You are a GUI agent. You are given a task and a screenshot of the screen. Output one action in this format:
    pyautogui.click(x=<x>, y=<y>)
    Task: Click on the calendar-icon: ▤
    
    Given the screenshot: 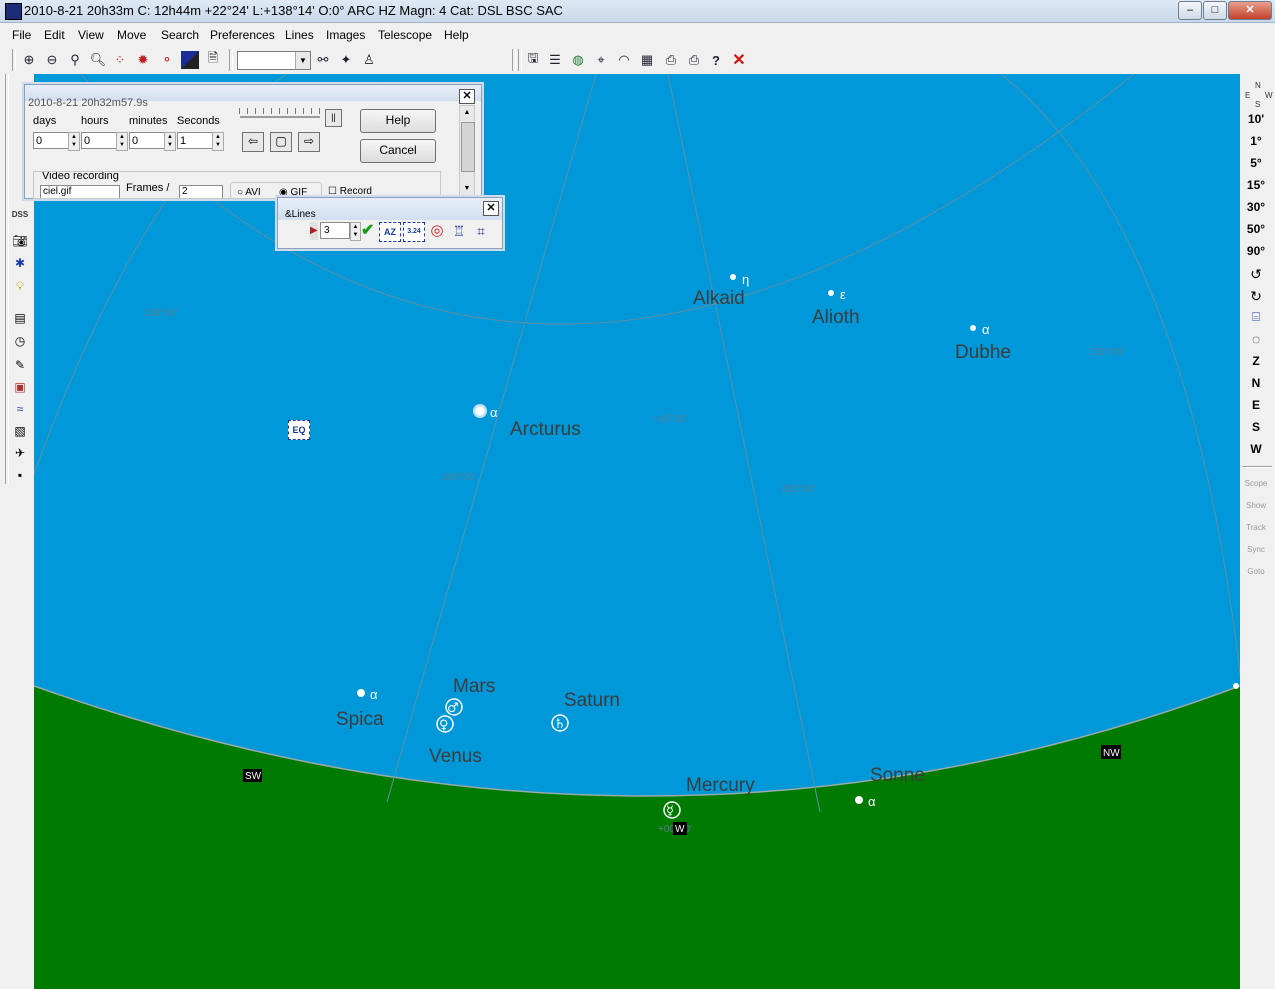 What is the action you would take?
    pyautogui.click(x=20, y=318)
    